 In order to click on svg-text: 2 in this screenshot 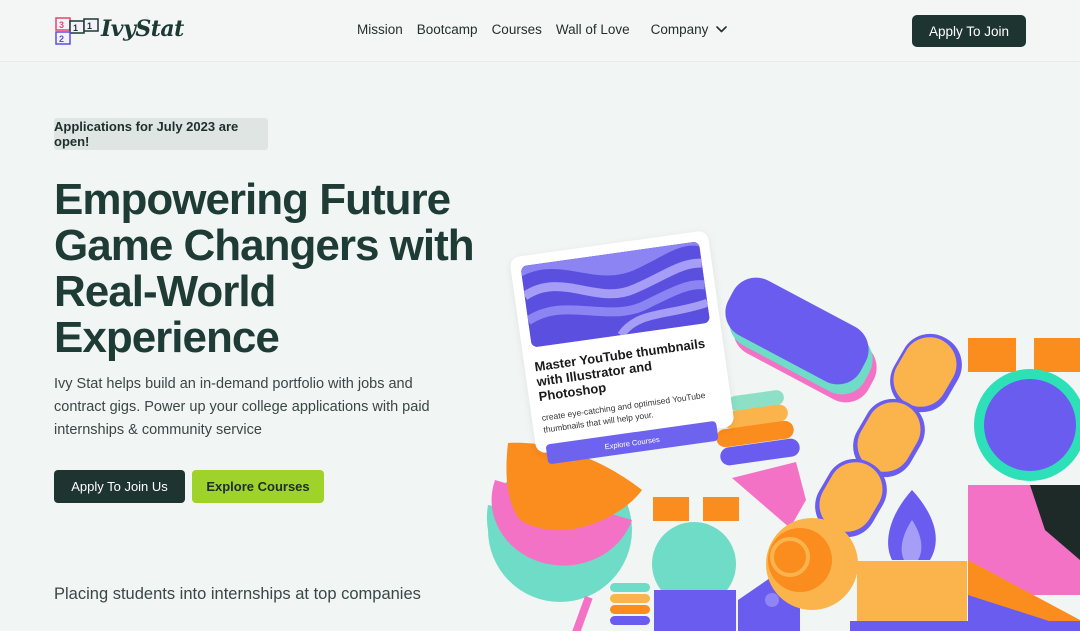, I will do `click(61, 39)`.